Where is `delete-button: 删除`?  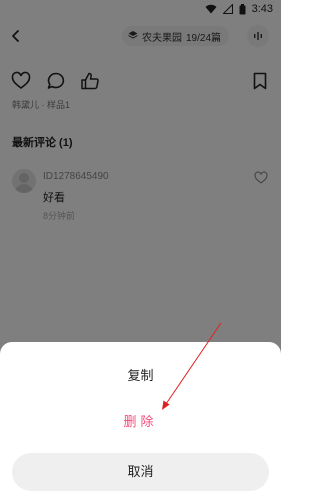 delete-button: 删除 is located at coordinates (140, 422).